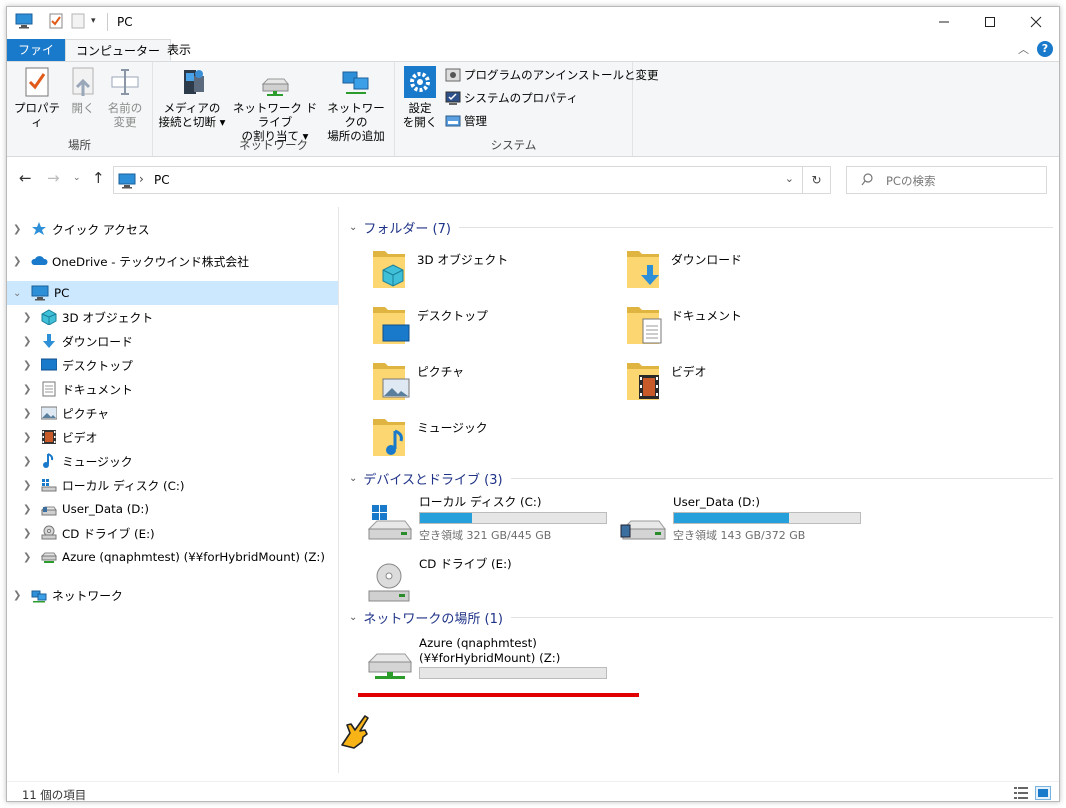 The height and width of the screenshot is (808, 1066). What do you see at coordinates (78, 341) in the screenshot?
I see `nav-downloads: ❯ ダウンロード` at bounding box center [78, 341].